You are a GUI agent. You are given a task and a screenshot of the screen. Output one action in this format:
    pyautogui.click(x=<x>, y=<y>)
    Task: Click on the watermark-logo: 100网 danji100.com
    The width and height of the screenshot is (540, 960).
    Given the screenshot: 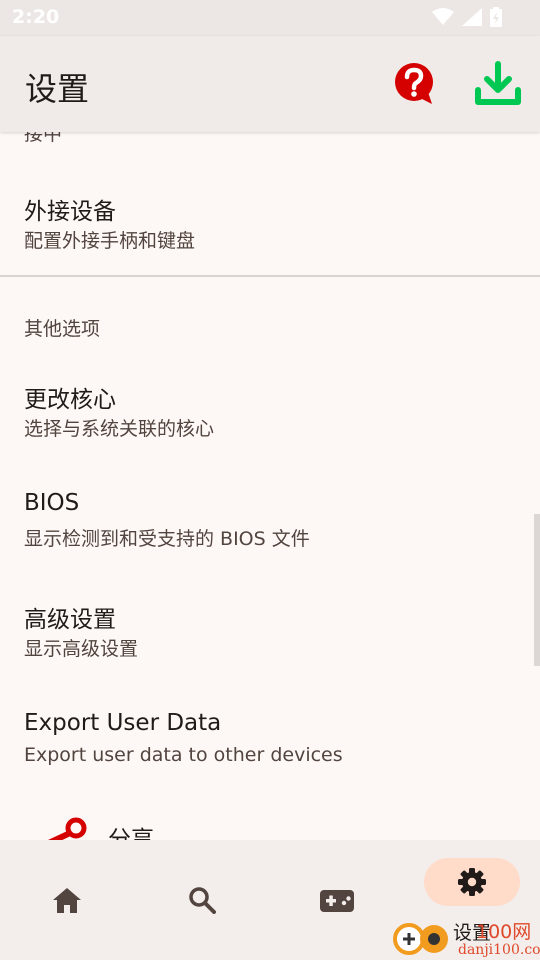 What is the action you would take?
    pyautogui.click(x=465, y=936)
    